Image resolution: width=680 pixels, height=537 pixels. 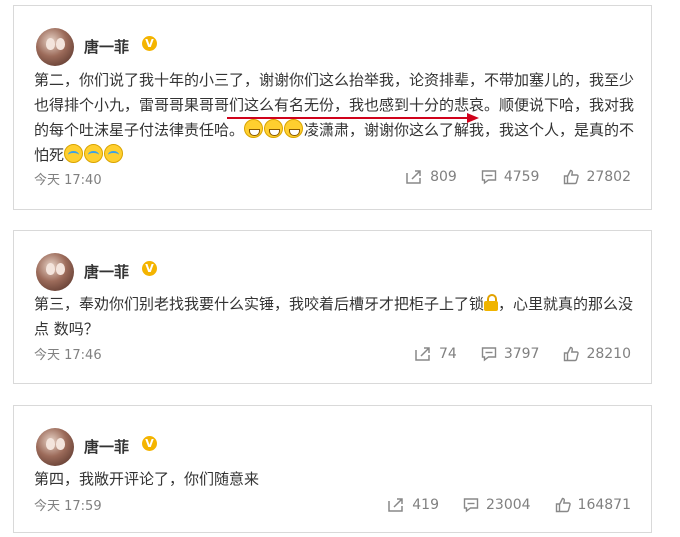 What do you see at coordinates (443, 177) in the screenshot?
I see `share-count: 809` at bounding box center [443, 177].